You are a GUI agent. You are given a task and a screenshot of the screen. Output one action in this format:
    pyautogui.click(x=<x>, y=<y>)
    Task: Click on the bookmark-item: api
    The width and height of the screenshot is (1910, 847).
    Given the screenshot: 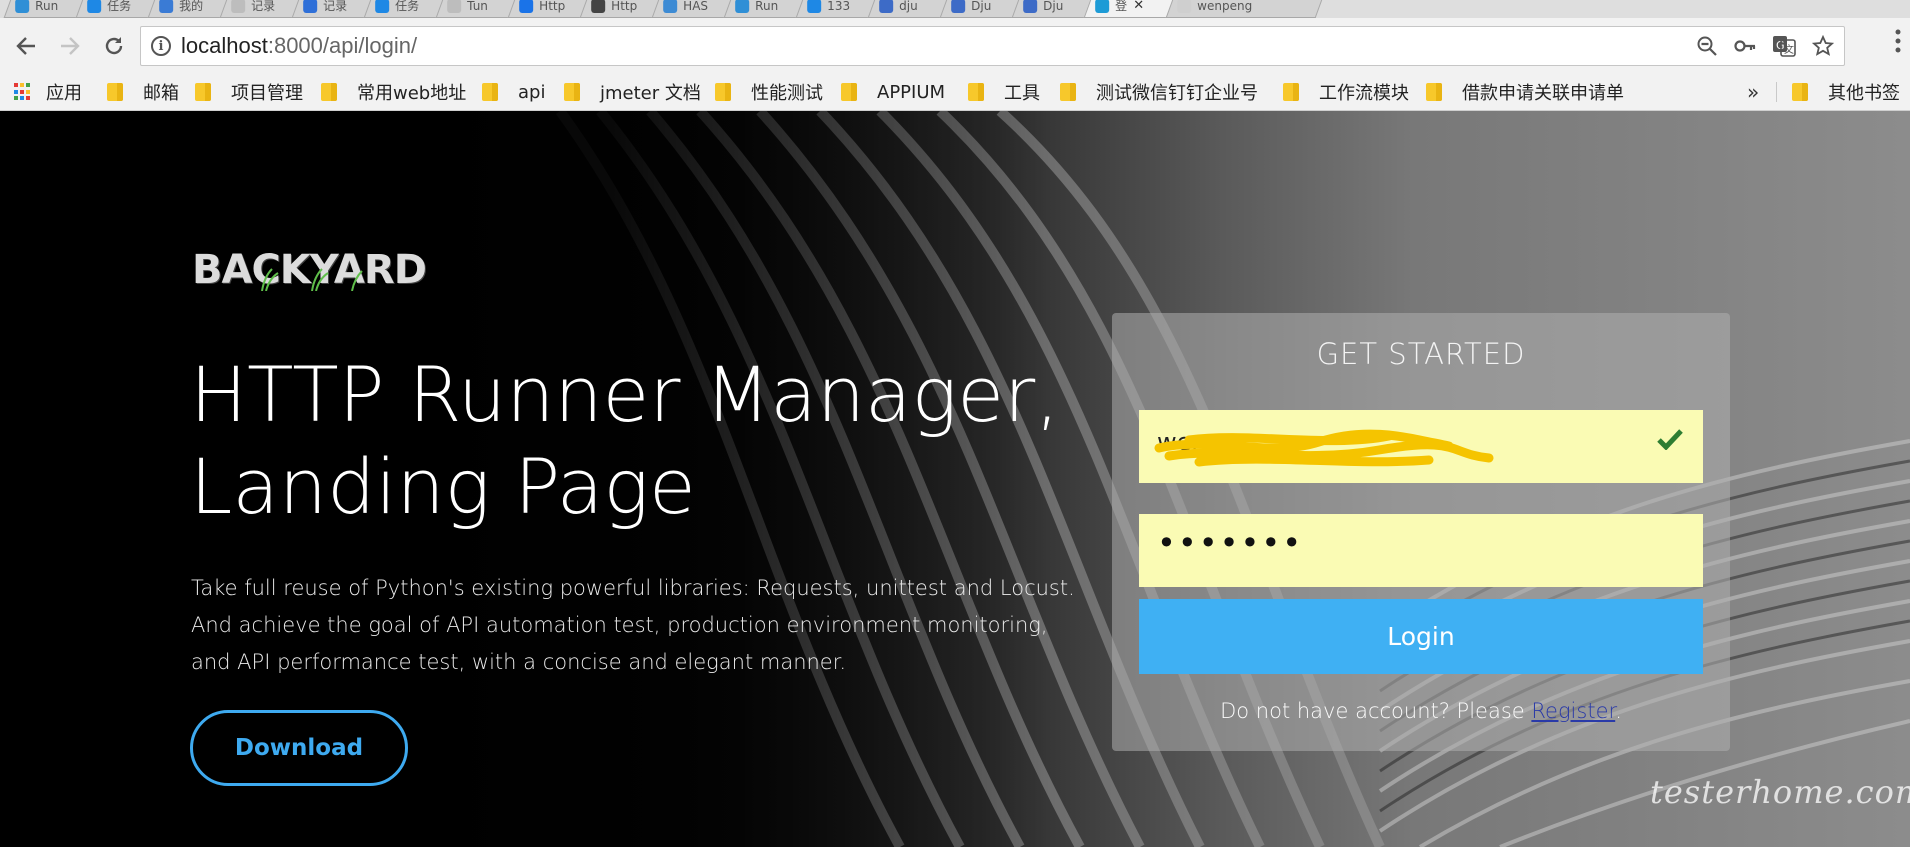 What is the action you would take?
    pyautogui.click(x=513, y=92)
    